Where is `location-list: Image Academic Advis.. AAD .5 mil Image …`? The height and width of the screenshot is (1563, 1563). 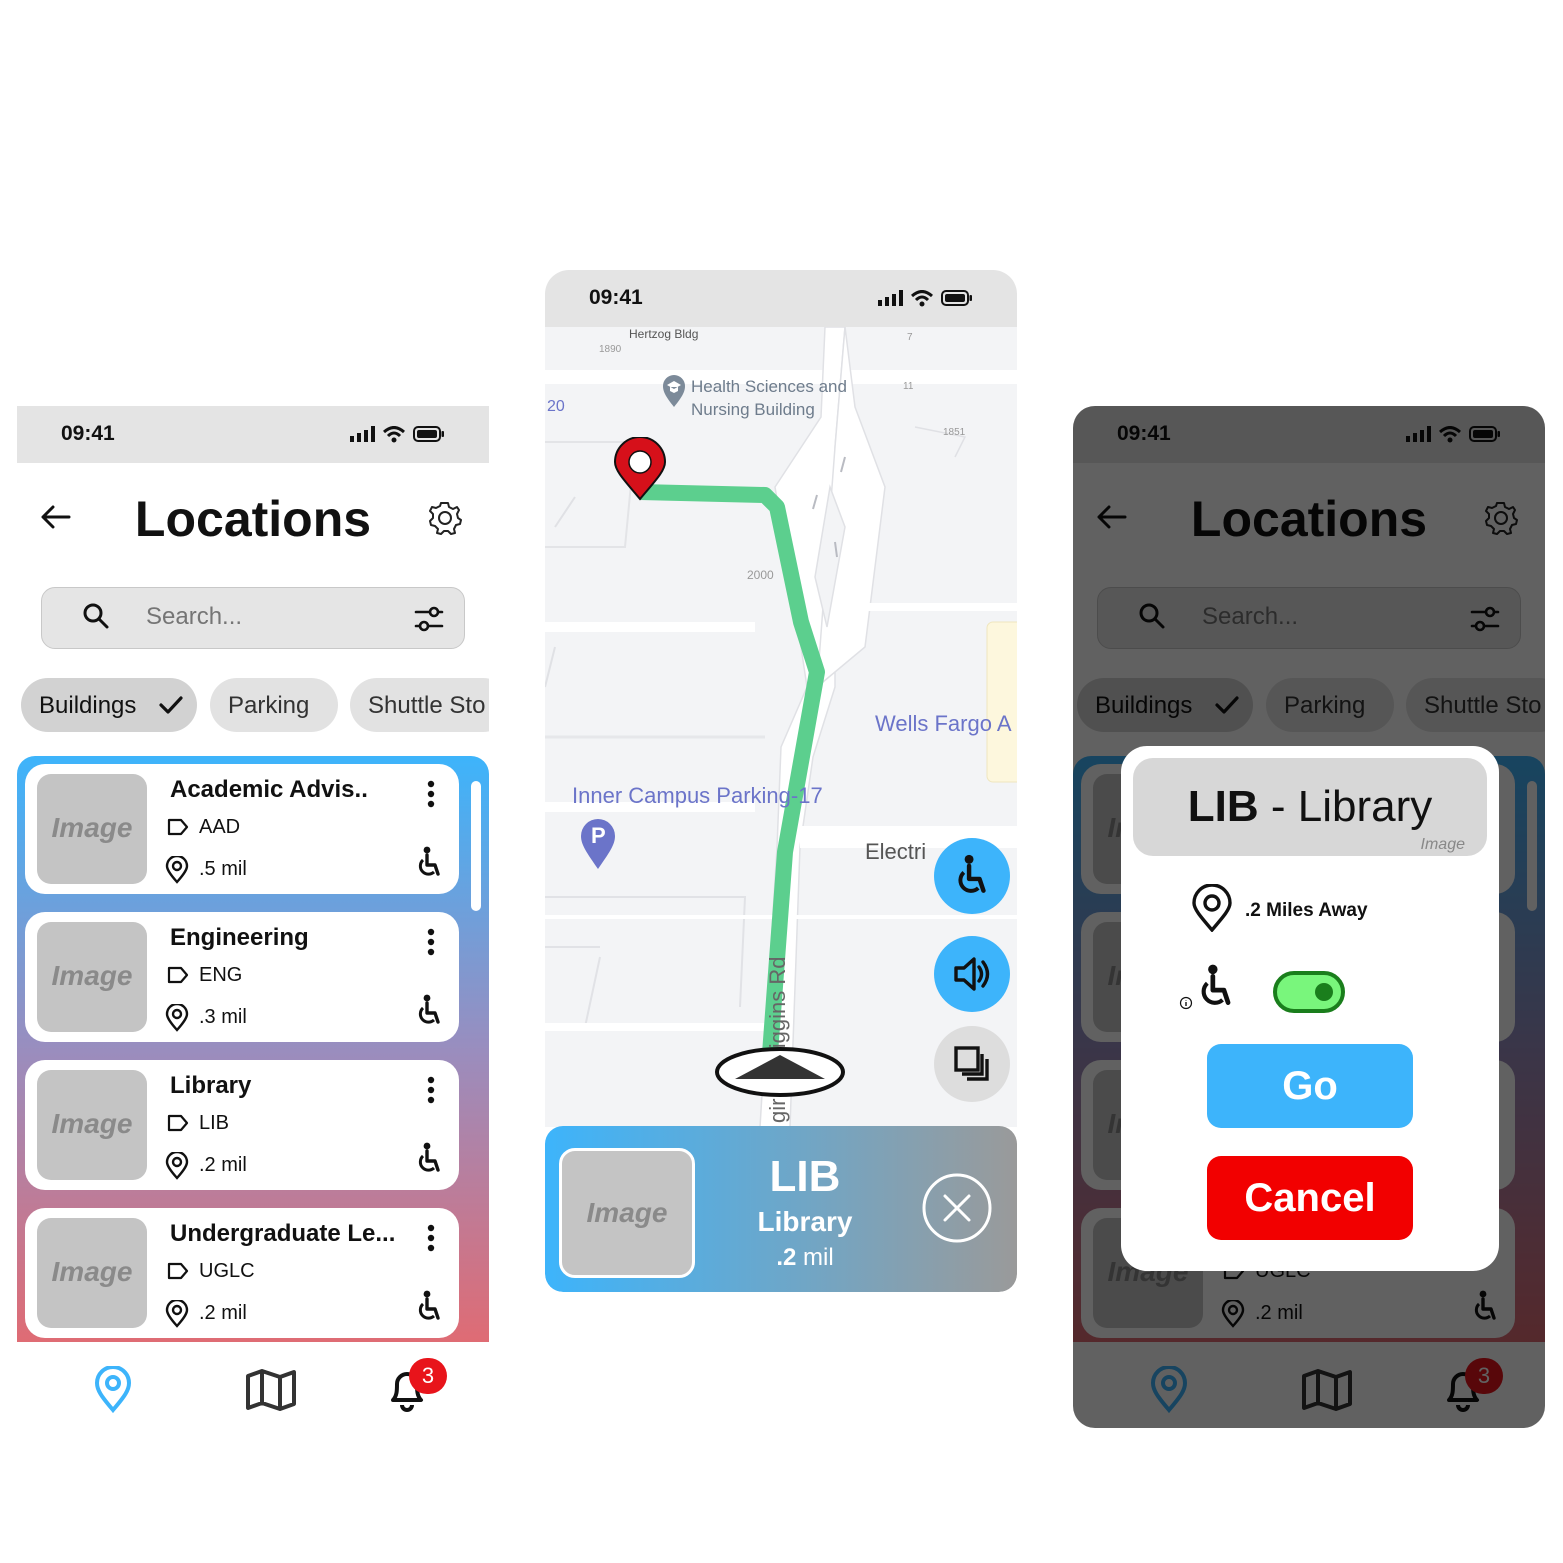
location-list: Image Academic Advis.. AAD .5 mil Image … is located at coordinates (253, 1051).